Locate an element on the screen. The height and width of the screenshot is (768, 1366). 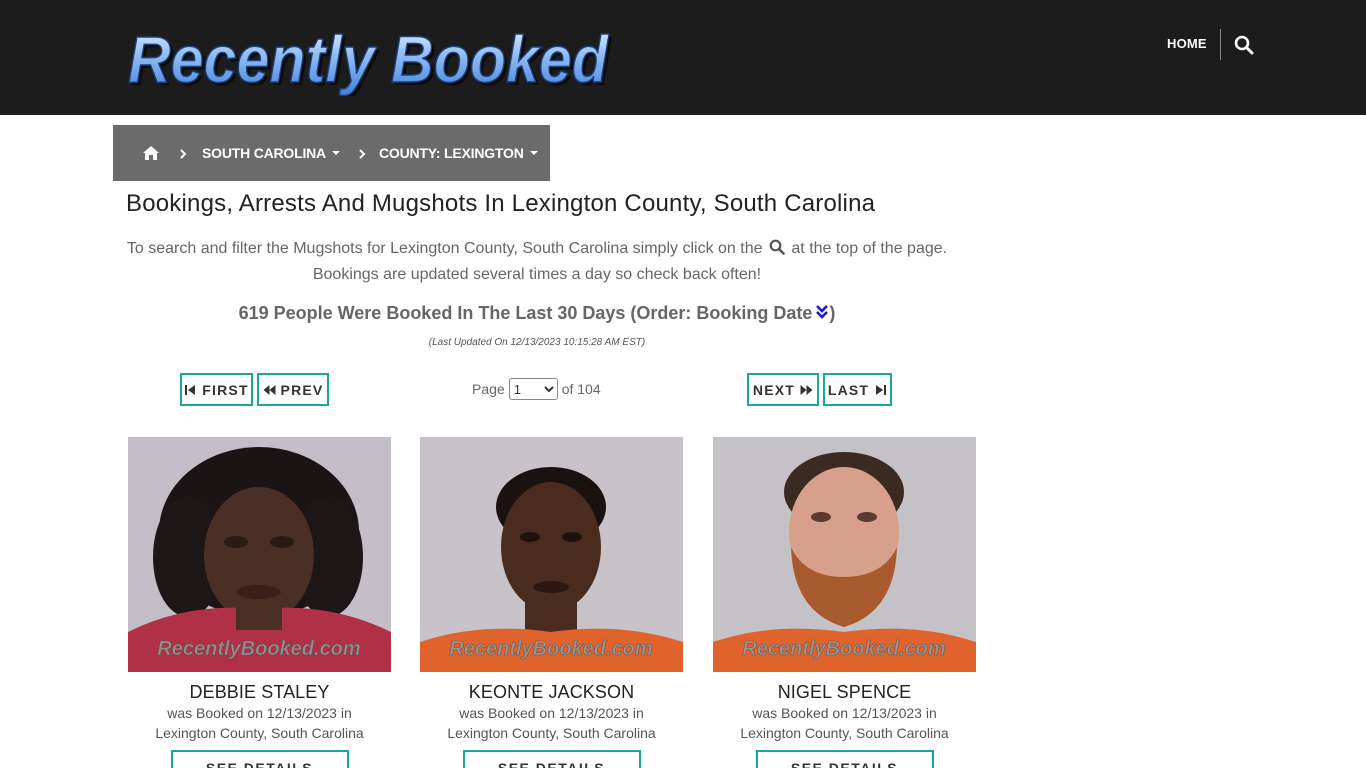
breadcrumb-state-dropdown: SOUTH CAROLINA is located at coordinates (271, 153).